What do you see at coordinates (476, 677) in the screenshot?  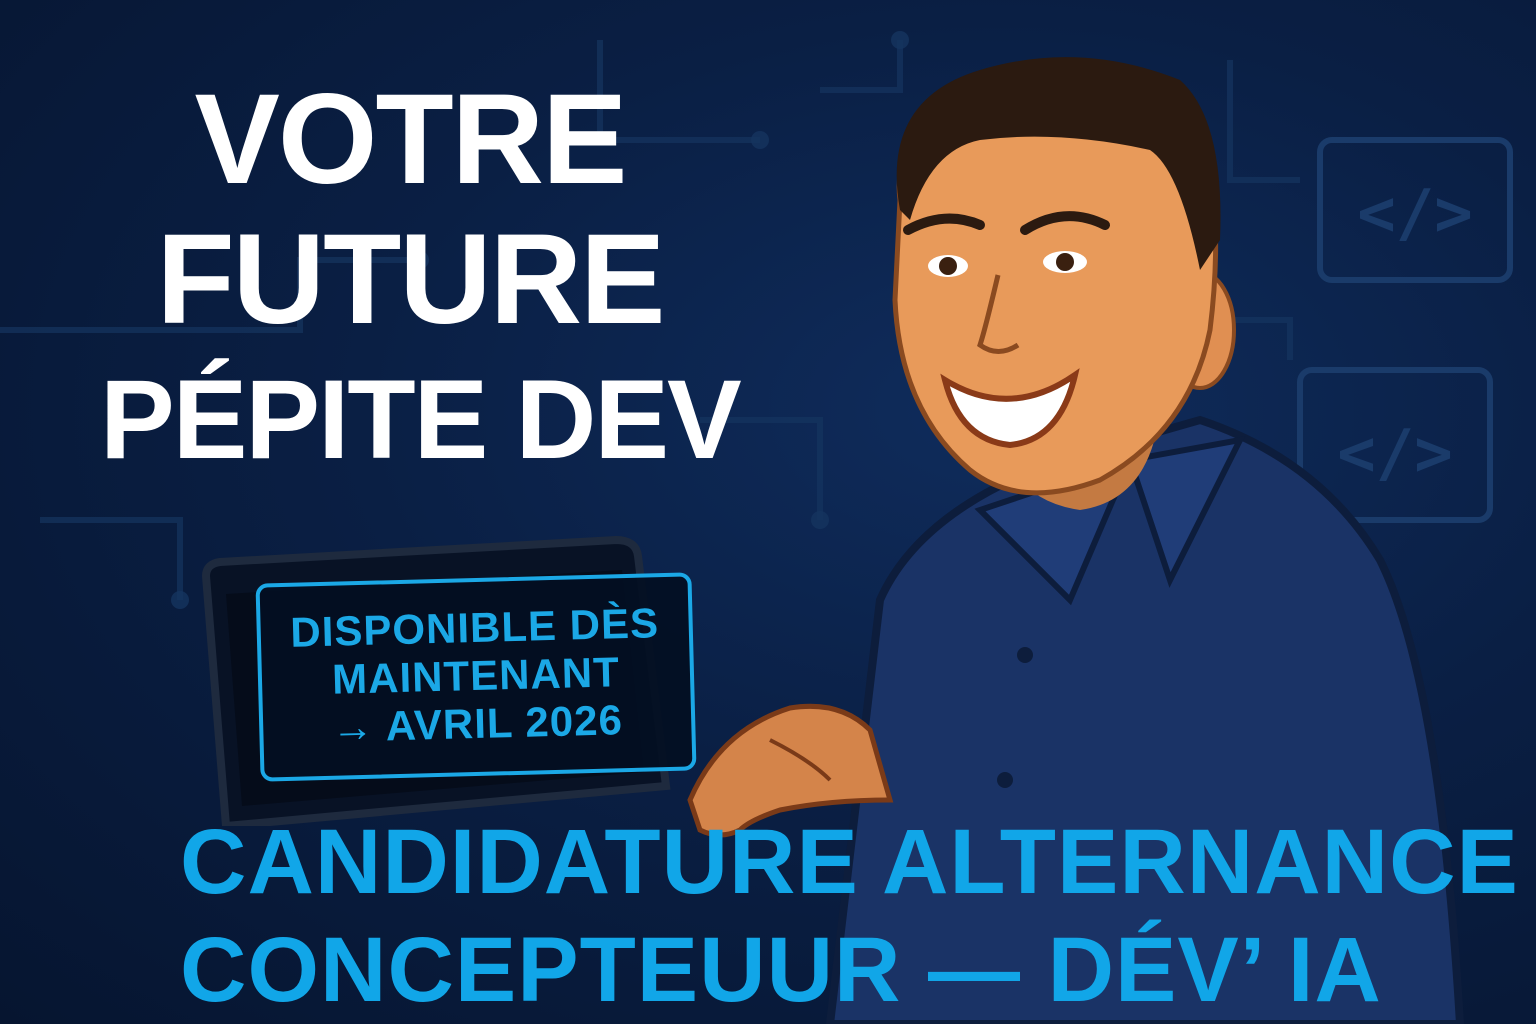 I see `availability-badge: DISPONIBLE DÈS MAINTENANT → AVRIL 2026` at bounding box center [476, 677].